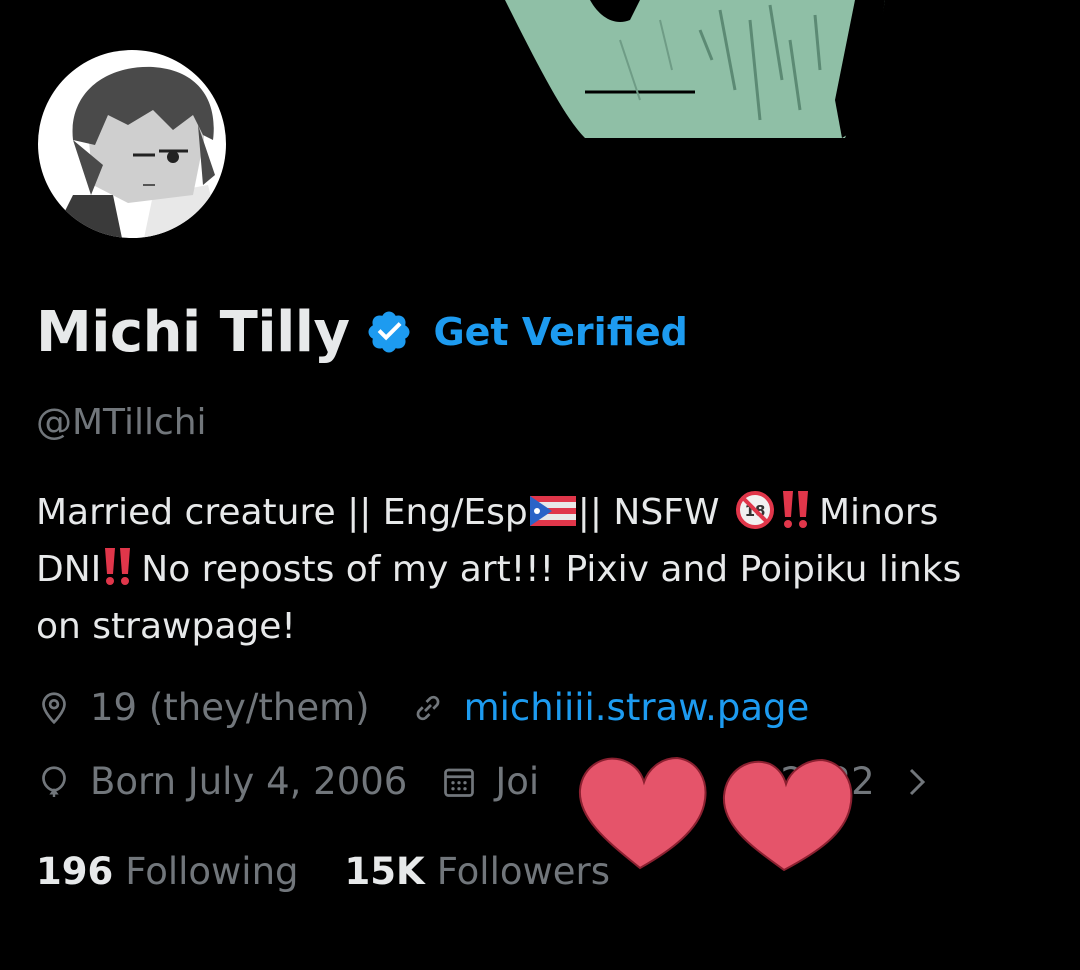 This screenshot has height=970, width=1080. Describe the element at coordinates (917, 782) in the screenshot. I see `chevron-right-icon` at that location.